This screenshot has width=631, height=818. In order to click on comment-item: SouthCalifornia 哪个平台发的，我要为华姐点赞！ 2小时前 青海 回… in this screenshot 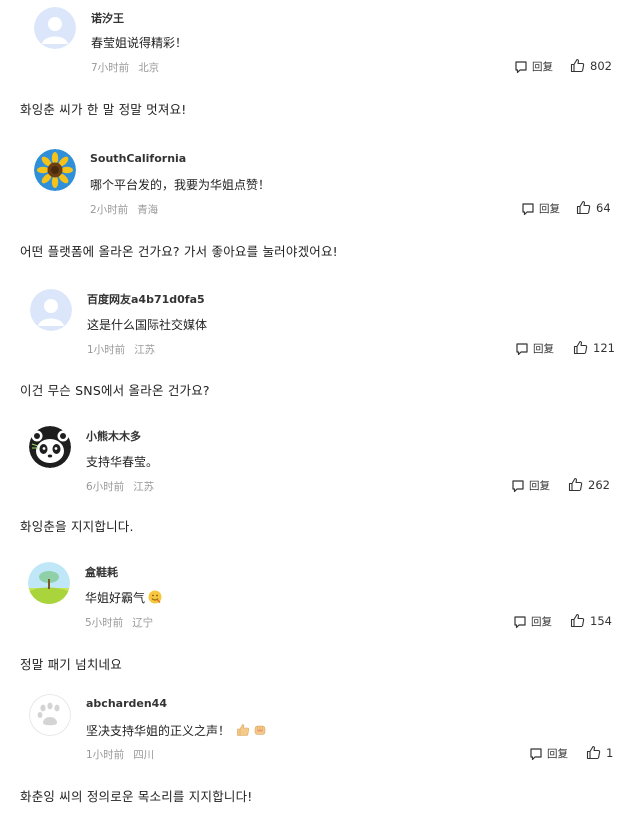, I will do `click(315, 192)`.